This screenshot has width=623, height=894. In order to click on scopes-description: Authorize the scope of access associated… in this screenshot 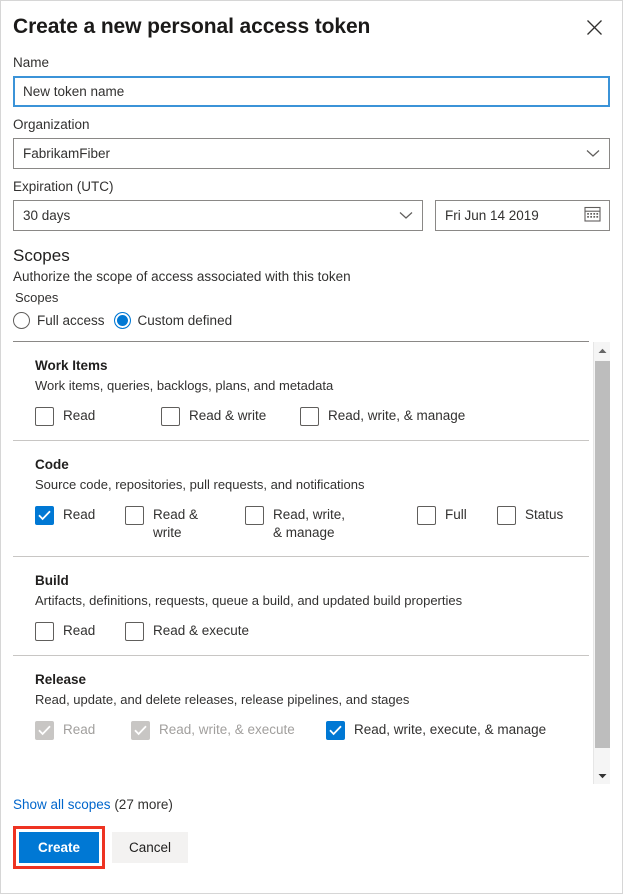, I will do `click(182, 276)`.